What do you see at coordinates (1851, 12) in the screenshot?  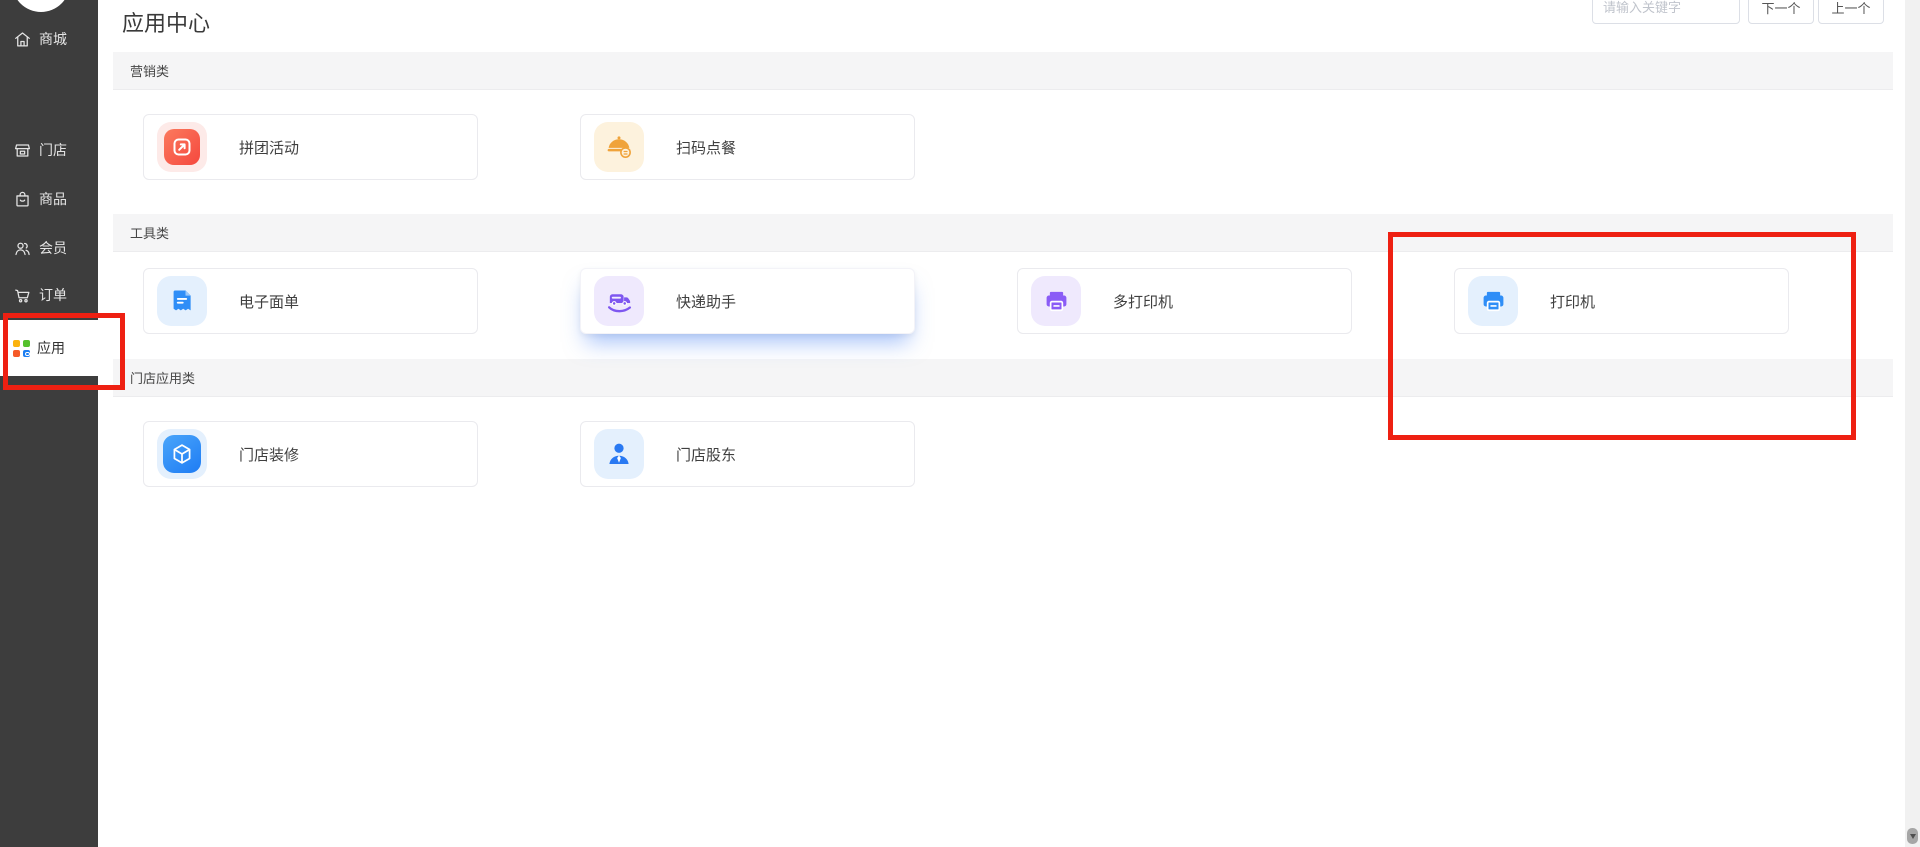 I see `prev-button: 上一个` at bounding box center [1851, 12].